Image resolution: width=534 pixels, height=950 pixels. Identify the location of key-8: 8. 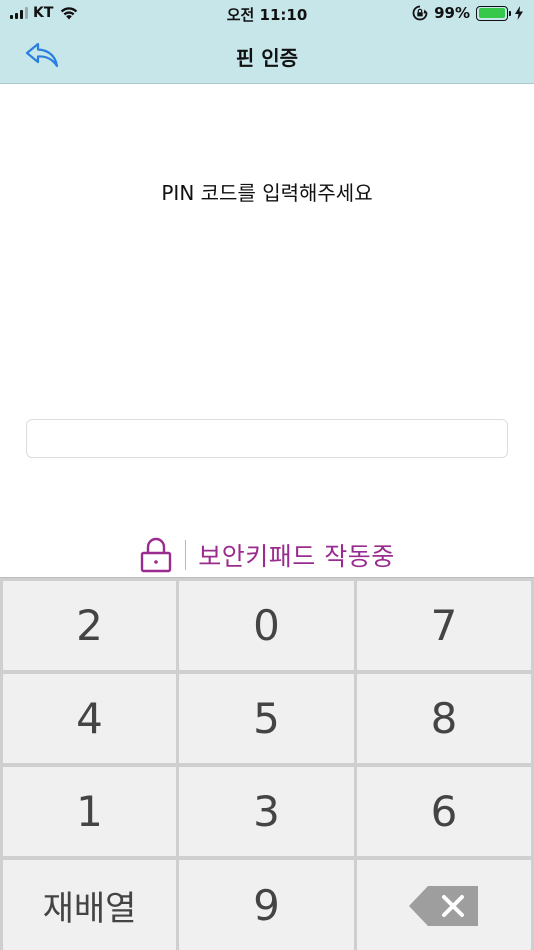
(444, 718).